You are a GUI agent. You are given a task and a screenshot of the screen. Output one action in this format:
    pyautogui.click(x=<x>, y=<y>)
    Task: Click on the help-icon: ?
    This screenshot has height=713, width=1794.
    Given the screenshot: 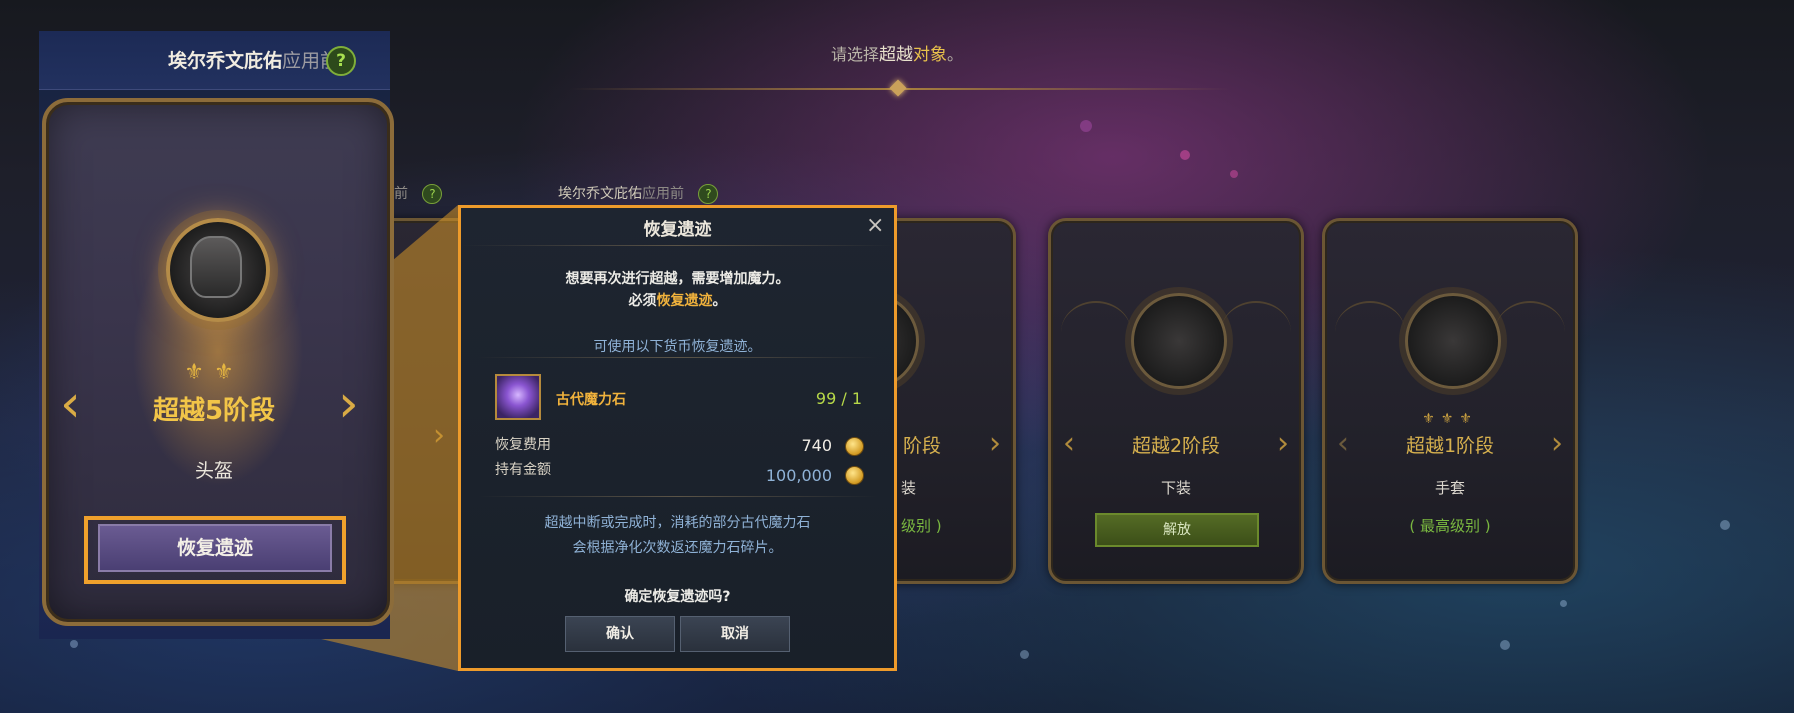 What is the action you would take?
    pyautogui.click(x=341, y=61)
    